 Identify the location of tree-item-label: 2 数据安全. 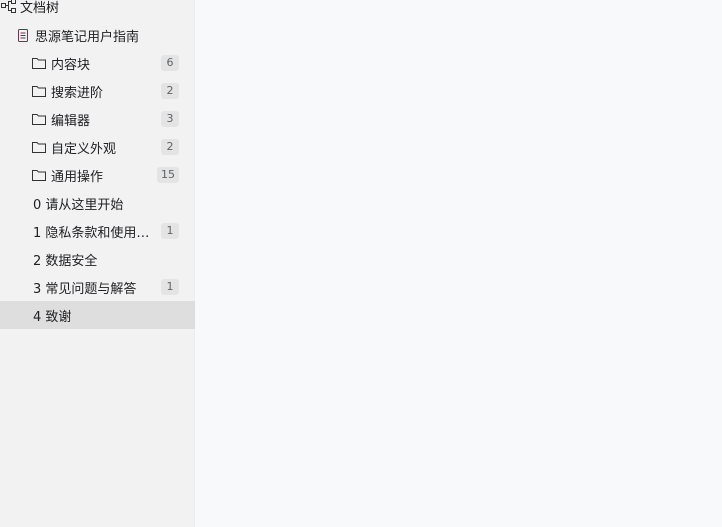
(65, 261).